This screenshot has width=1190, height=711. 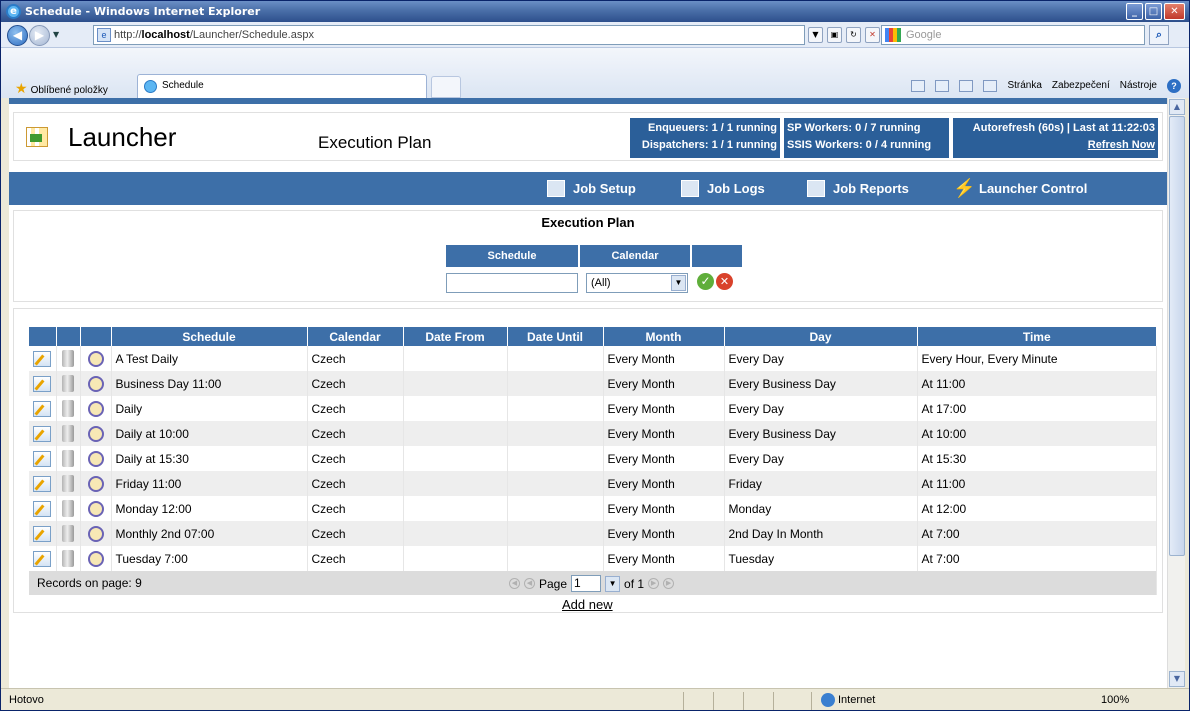 What do you see at coordinates (966, 86) in the screenshot?
I see `mail-icon` at bounding box center [966, 86].